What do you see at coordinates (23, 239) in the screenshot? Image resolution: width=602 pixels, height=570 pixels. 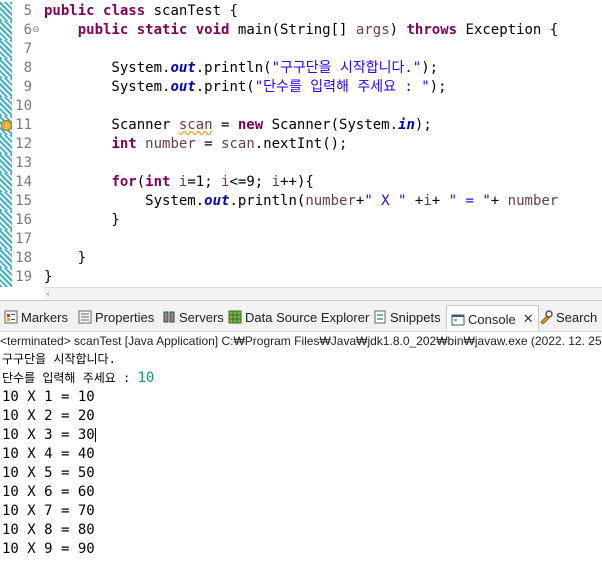 I see `line-number: 17` at bounding box center [23, 239].